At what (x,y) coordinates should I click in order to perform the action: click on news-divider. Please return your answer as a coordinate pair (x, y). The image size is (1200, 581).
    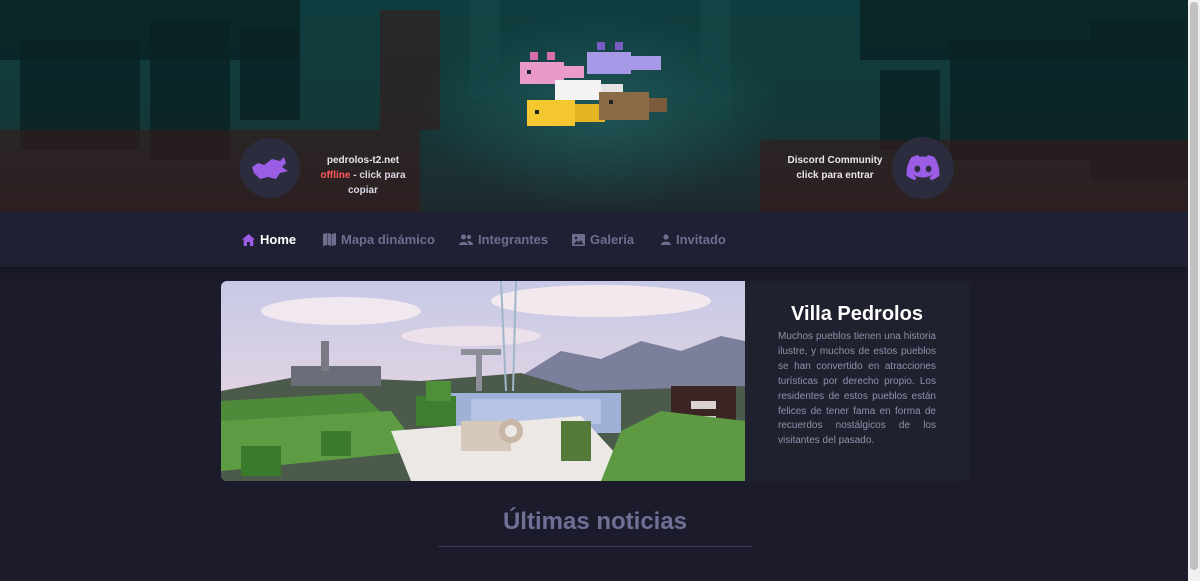
    Looking at the image, I should click on (595, 546).